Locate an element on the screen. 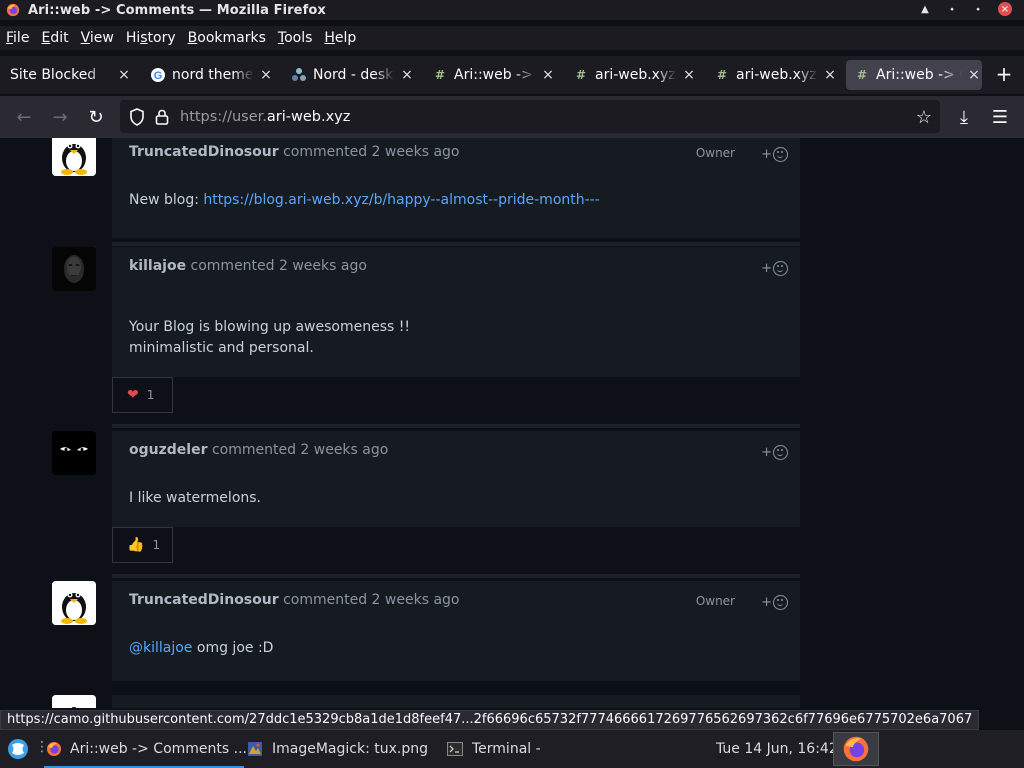  comment-author: oguzdeler is located at coordinates (168, 450).